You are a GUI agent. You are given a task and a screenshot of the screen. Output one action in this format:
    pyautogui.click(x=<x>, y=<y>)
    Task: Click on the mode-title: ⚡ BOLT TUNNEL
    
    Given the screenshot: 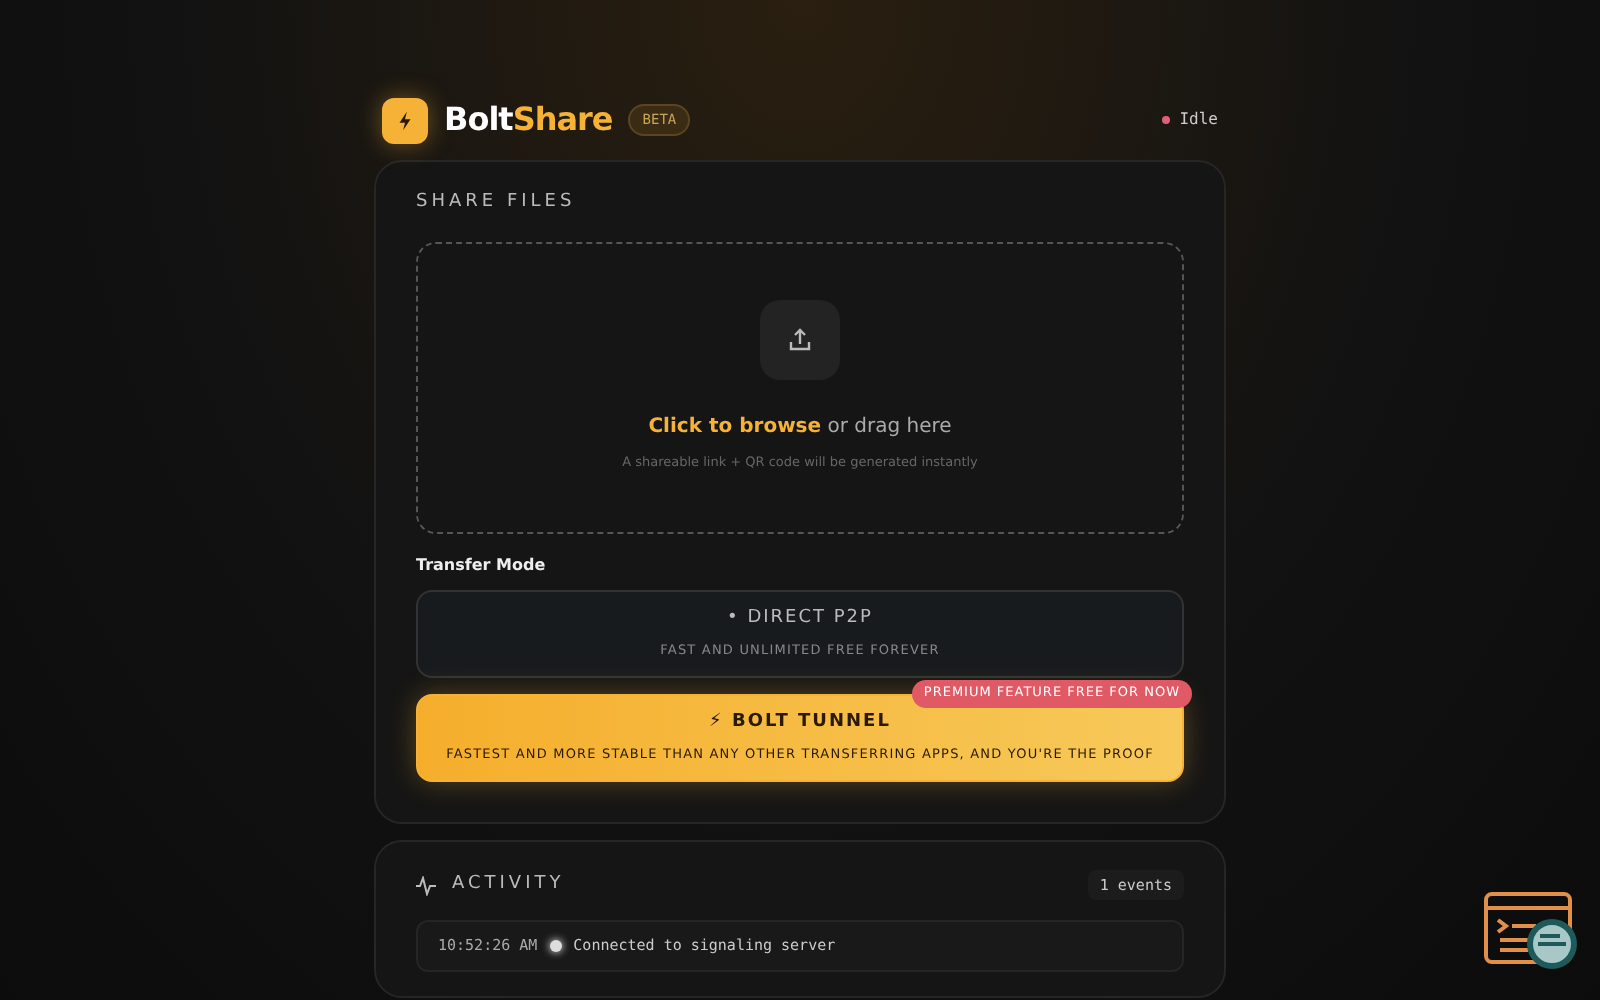 What is the action you would take?
    pyautogui.click(x=800, y=722)
    